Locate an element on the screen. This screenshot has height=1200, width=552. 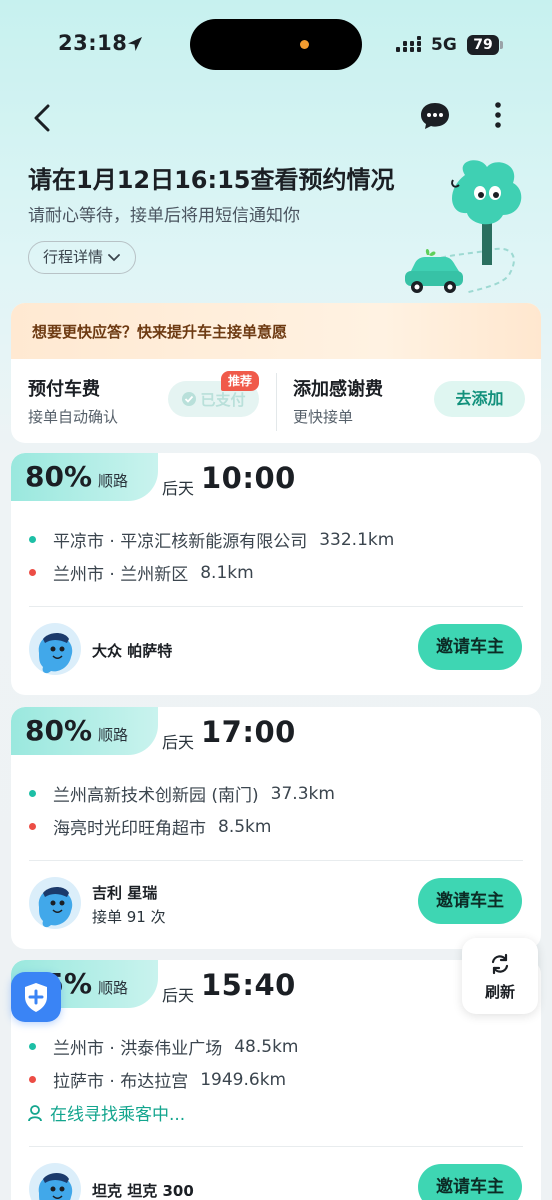
status-bar: 23:18 5G 79 is located at coordinates (276, 45).